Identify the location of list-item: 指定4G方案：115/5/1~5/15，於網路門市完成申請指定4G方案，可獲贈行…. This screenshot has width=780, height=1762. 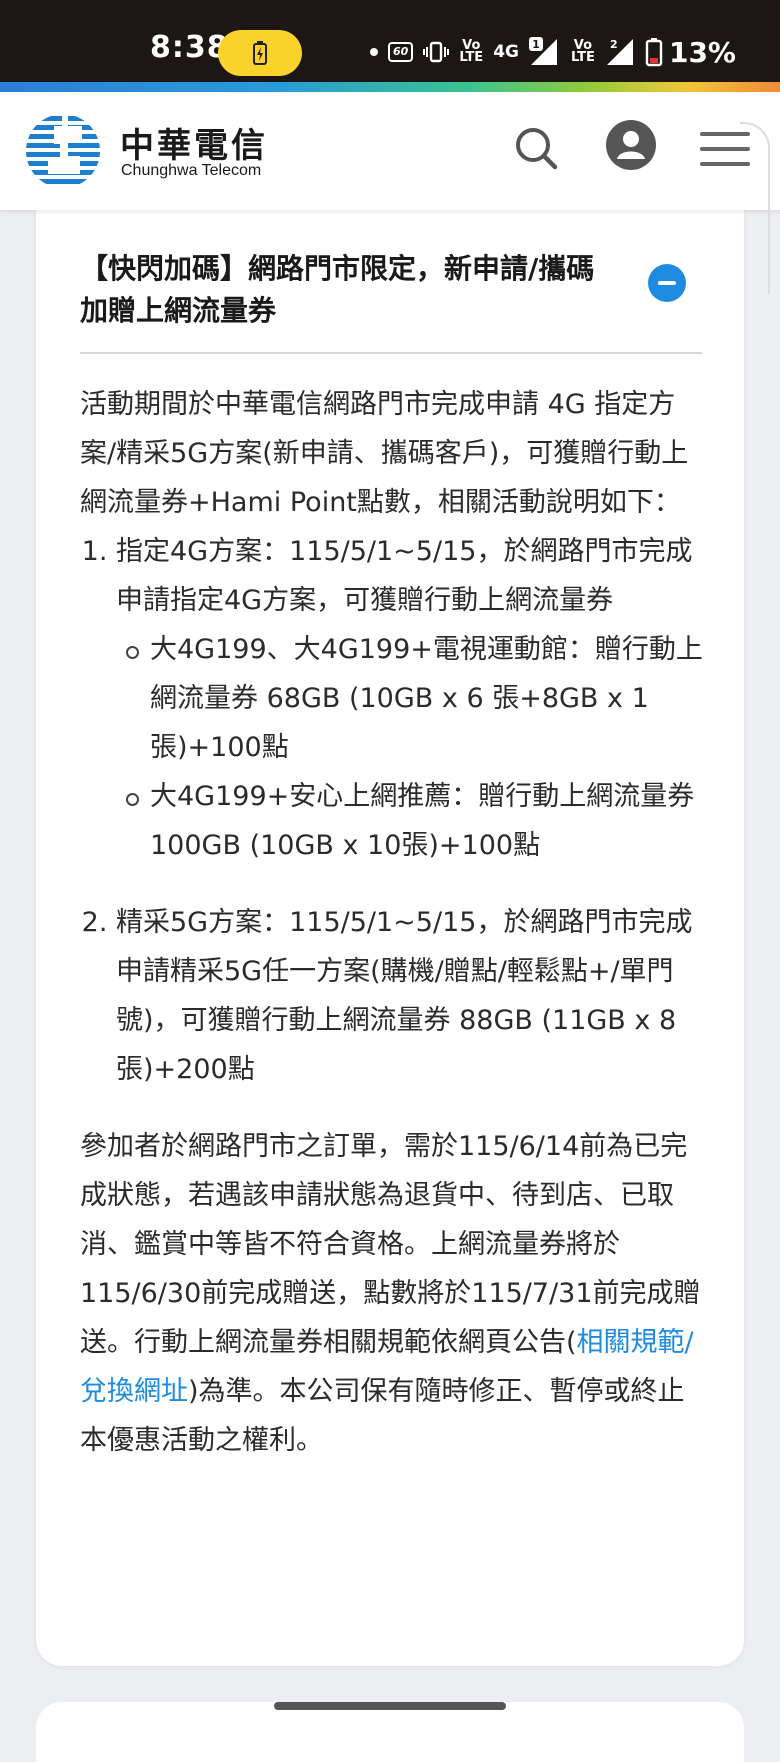
(410, 698).